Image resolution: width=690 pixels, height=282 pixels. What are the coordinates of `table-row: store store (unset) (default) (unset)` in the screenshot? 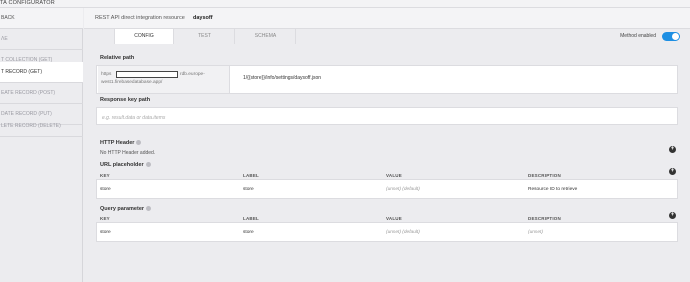 It's located at (387, 232).